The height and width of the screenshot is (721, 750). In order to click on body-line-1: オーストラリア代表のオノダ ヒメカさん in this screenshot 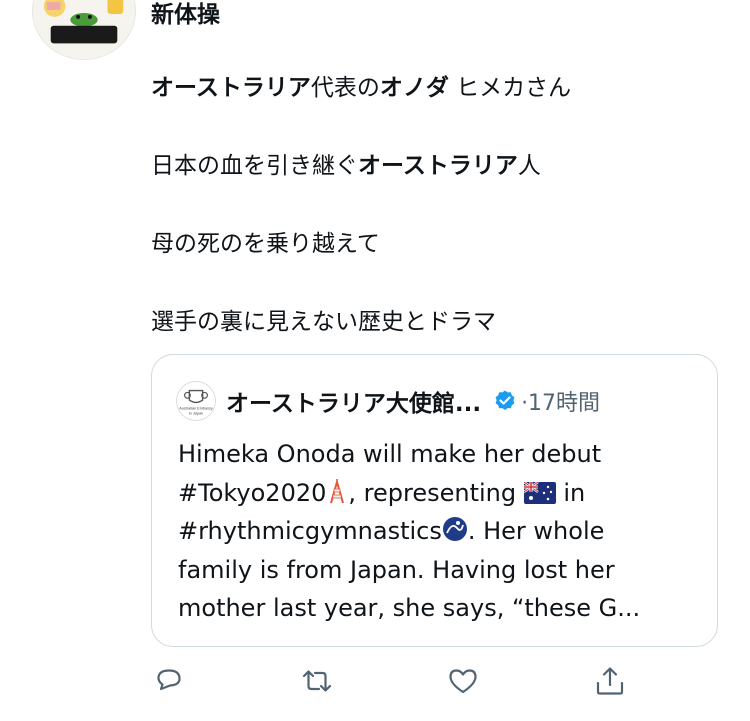, I will do `click(431, 88)`.